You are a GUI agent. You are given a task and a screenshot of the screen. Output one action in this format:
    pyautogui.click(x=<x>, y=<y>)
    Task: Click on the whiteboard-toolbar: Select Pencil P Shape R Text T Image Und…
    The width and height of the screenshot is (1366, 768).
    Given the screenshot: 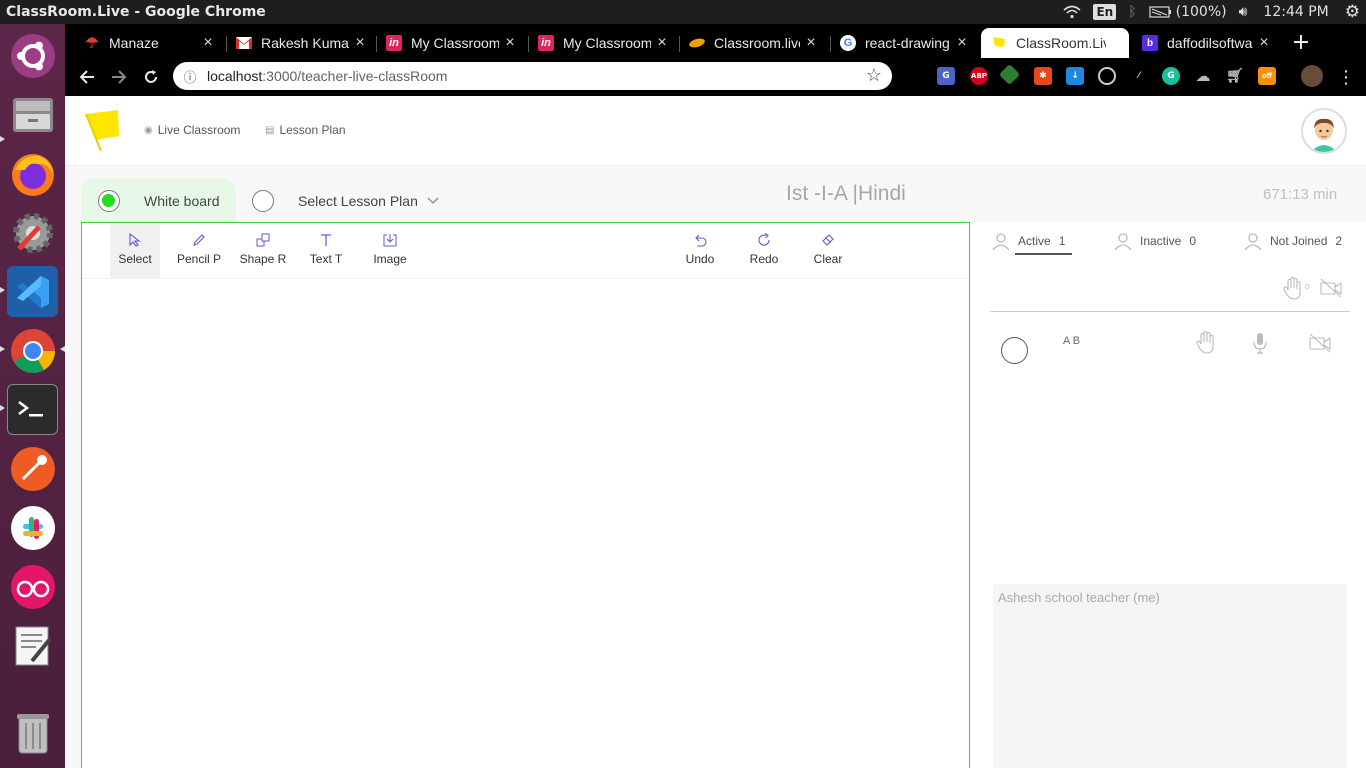 What is the action you would take?
    pyautogui.click(x=525, y=251)
    